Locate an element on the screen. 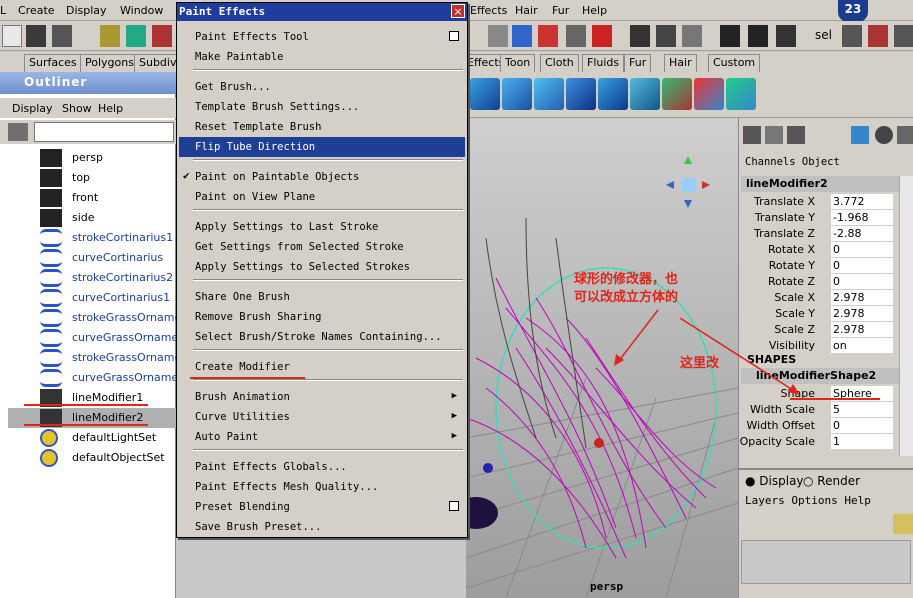  menu-display: Display is located at coordinates (86, 10).